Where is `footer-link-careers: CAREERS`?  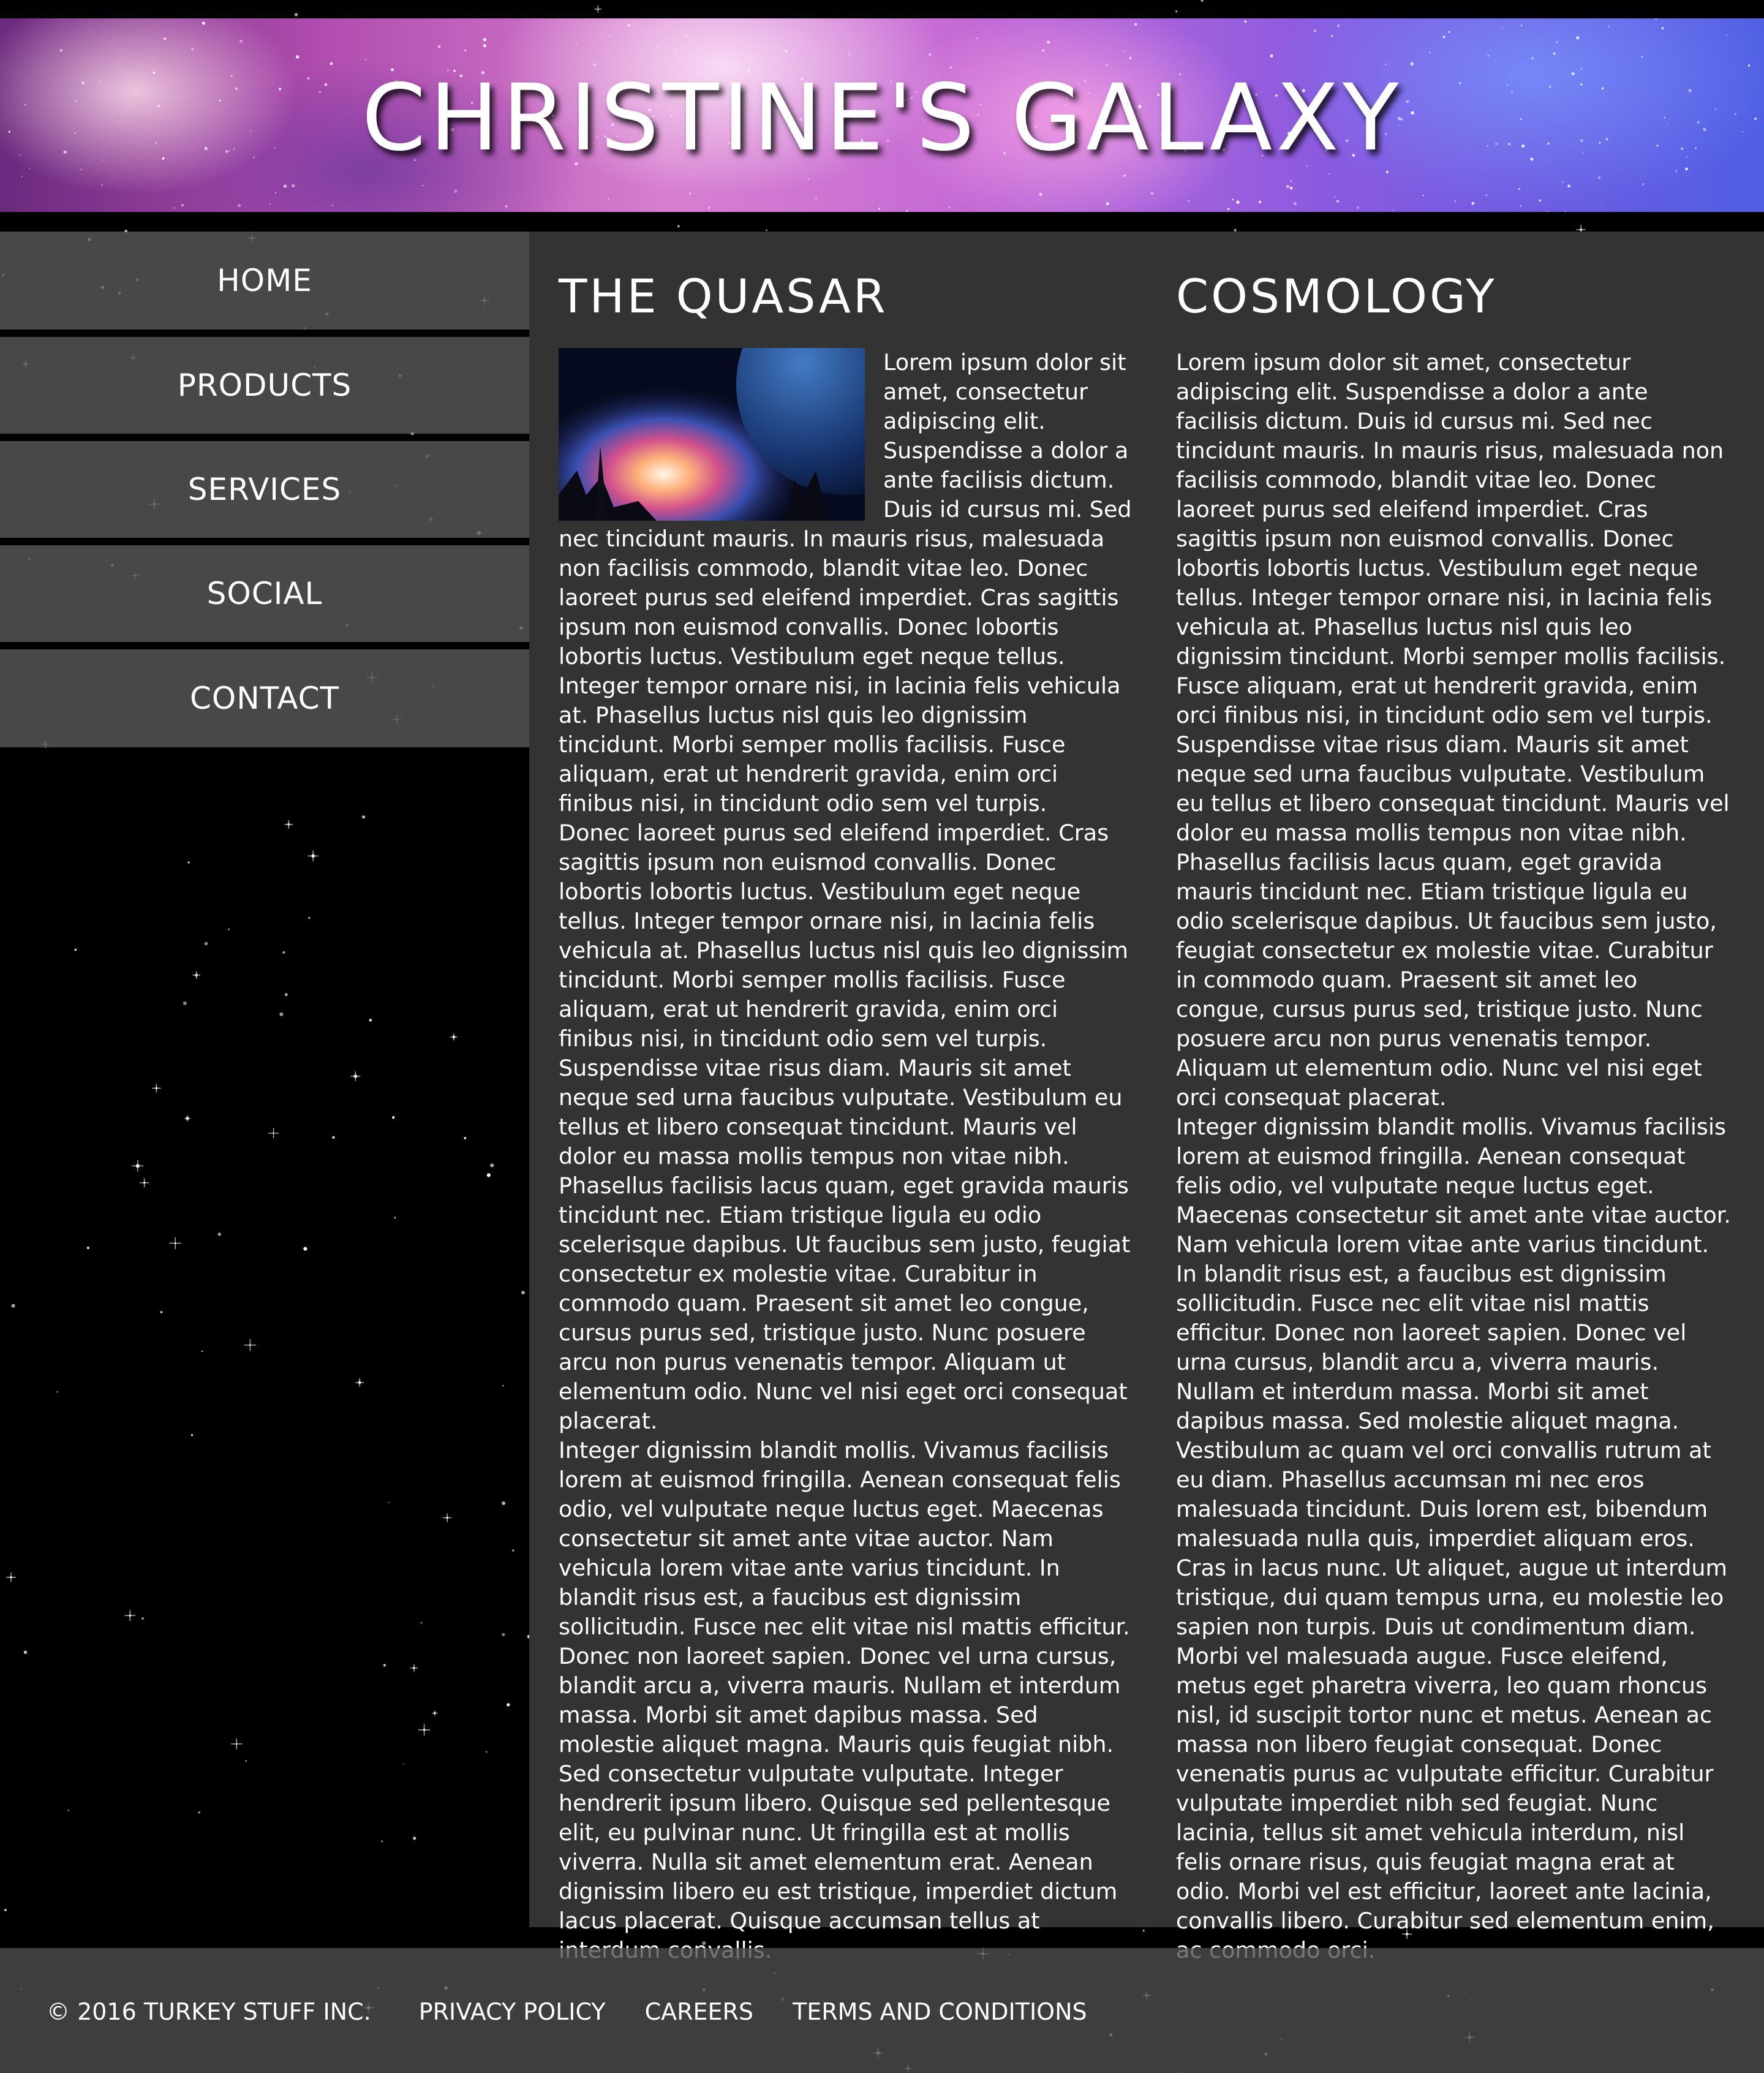
footer-link-careers: CAREERS is located at coordinates (699, 2011).